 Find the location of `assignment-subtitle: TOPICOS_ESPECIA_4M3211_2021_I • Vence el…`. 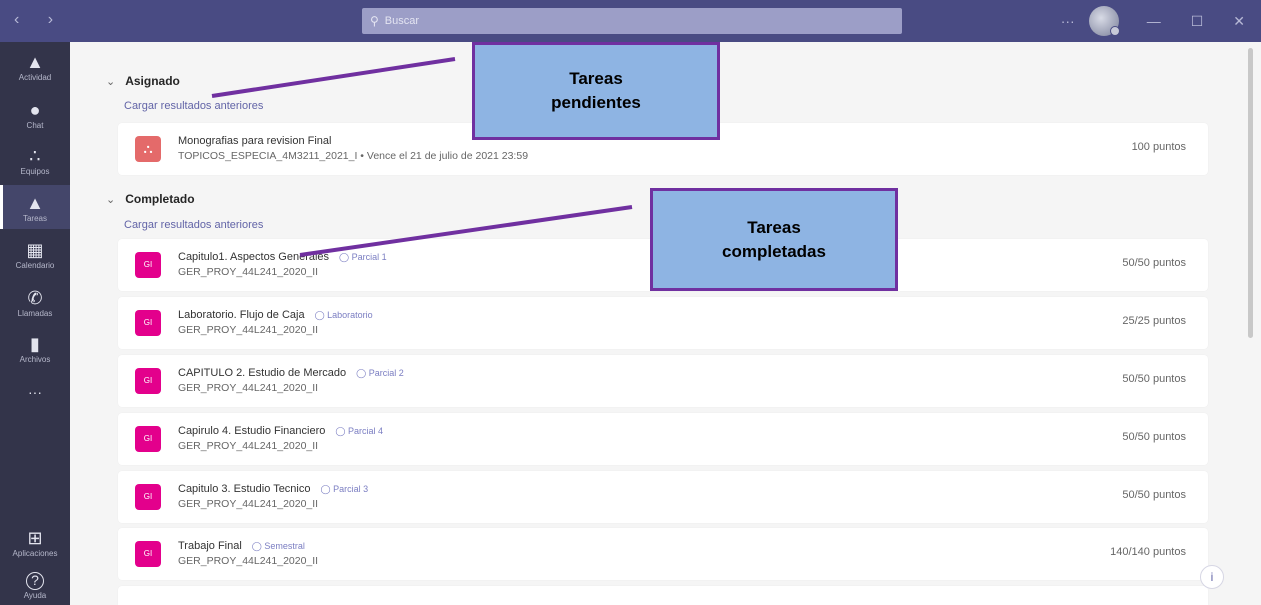

assignment-subtitle: TOPICOS_ESPECIA_4M3211_2021_I • Vence el… is located at coordinates (353, 156).